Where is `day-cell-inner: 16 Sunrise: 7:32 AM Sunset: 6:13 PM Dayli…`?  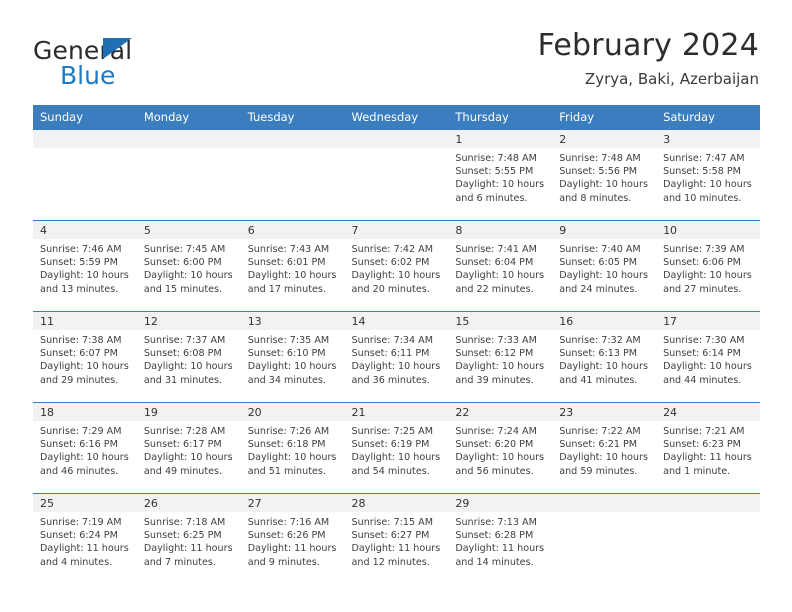 day-cell-inner: 16 Sunrise: 7:32 AM Sunset: 6:13 PM Dayli… is located at coordinates (604, 357).